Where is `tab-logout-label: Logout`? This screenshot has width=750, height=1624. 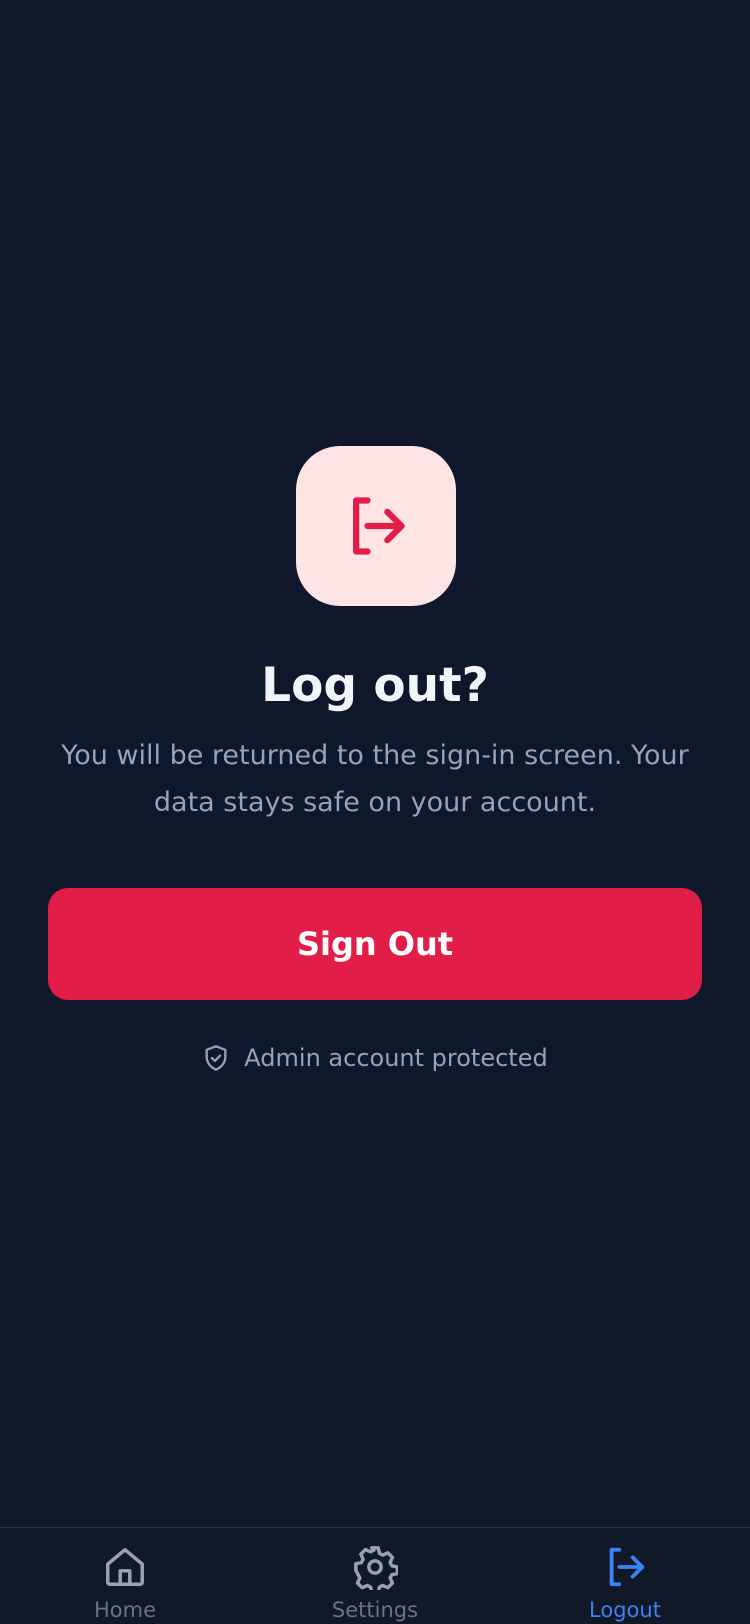 tab-logout-label: Logout is located at coordinates (625, 1610).